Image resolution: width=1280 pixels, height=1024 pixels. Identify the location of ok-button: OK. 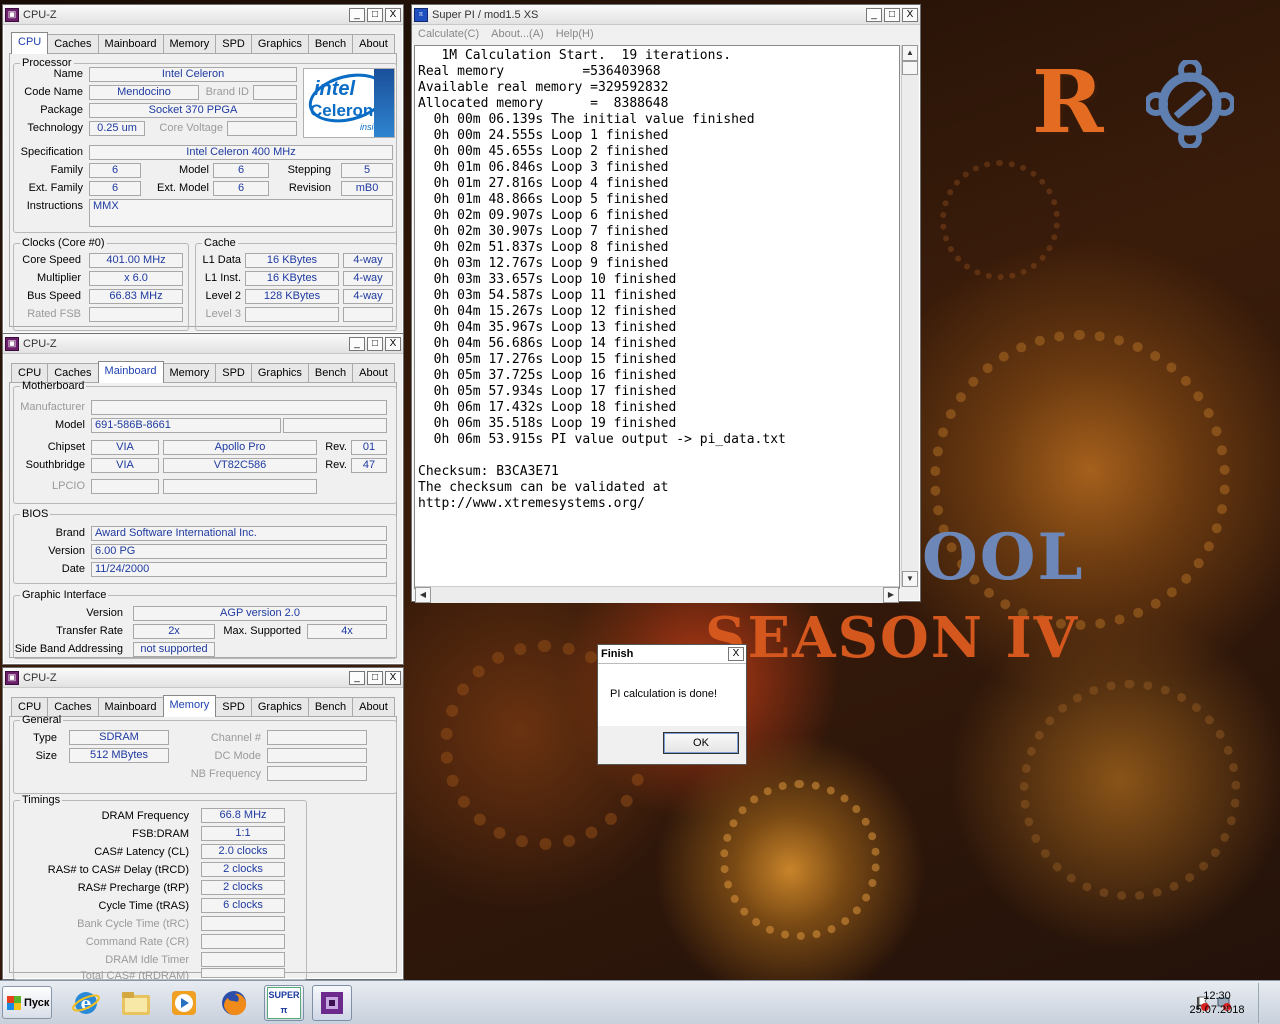
(701, 743).